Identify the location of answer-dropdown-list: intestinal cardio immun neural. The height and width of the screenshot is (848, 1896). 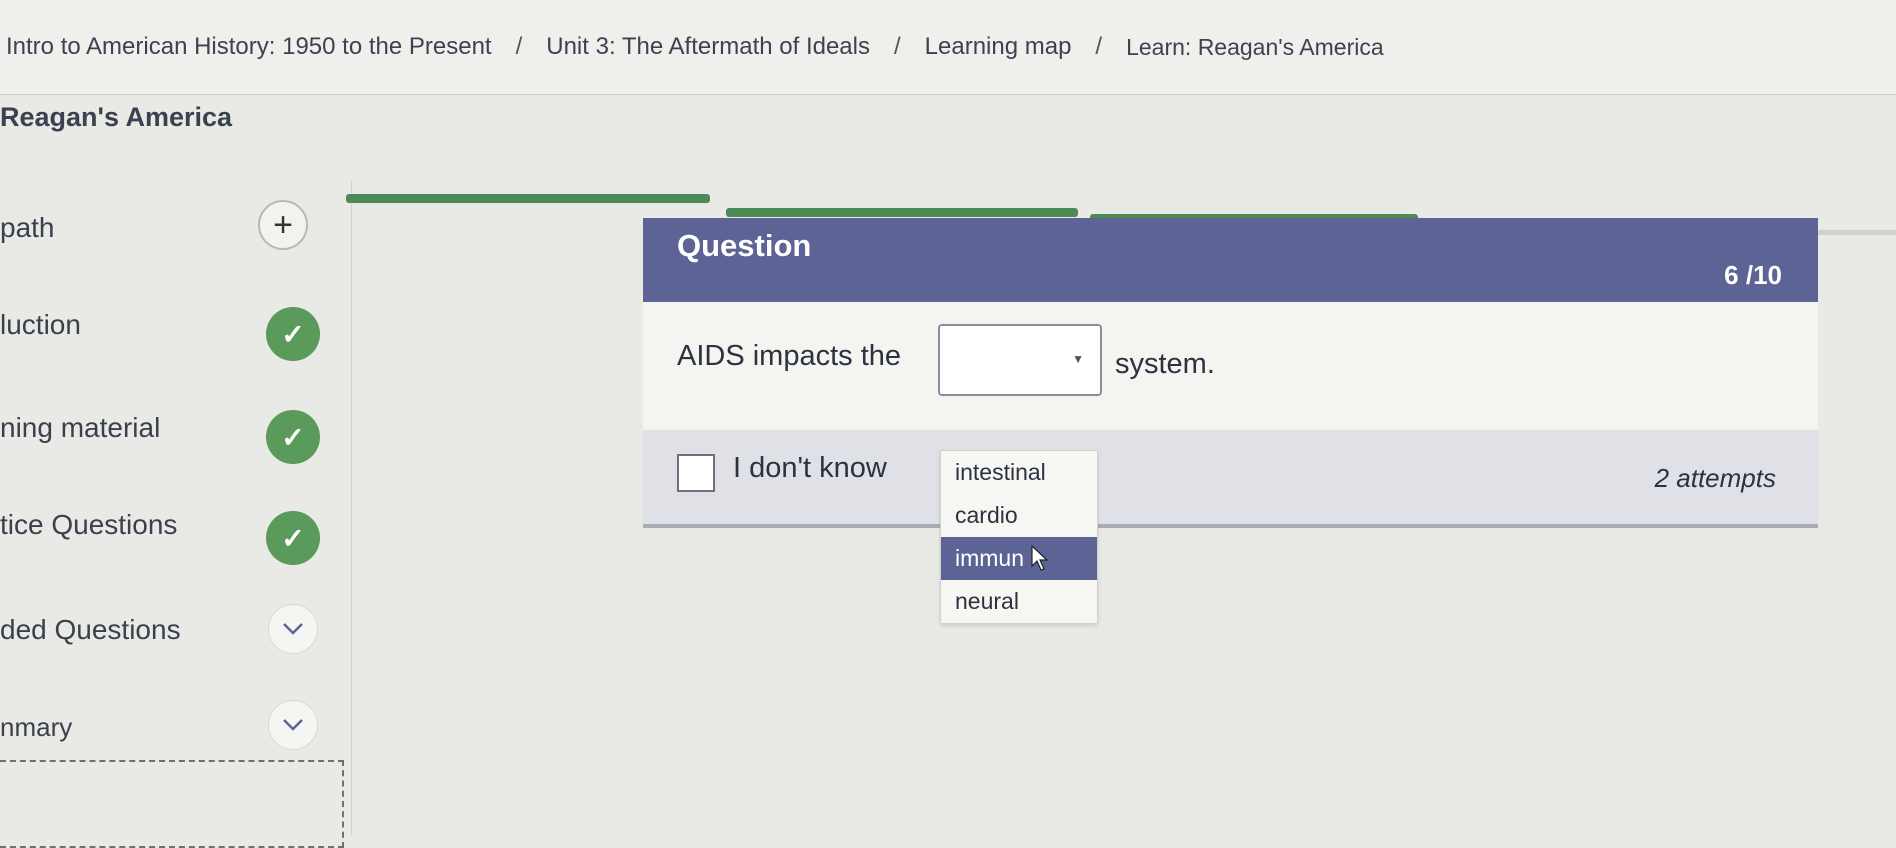
(1019, 537).